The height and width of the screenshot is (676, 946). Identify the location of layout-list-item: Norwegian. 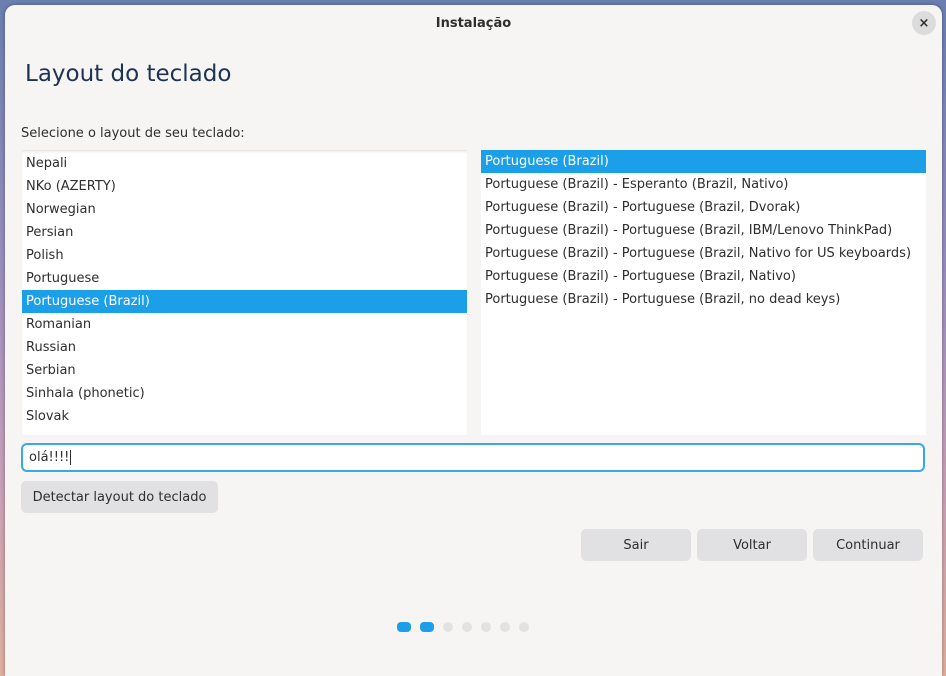
(244, 209).